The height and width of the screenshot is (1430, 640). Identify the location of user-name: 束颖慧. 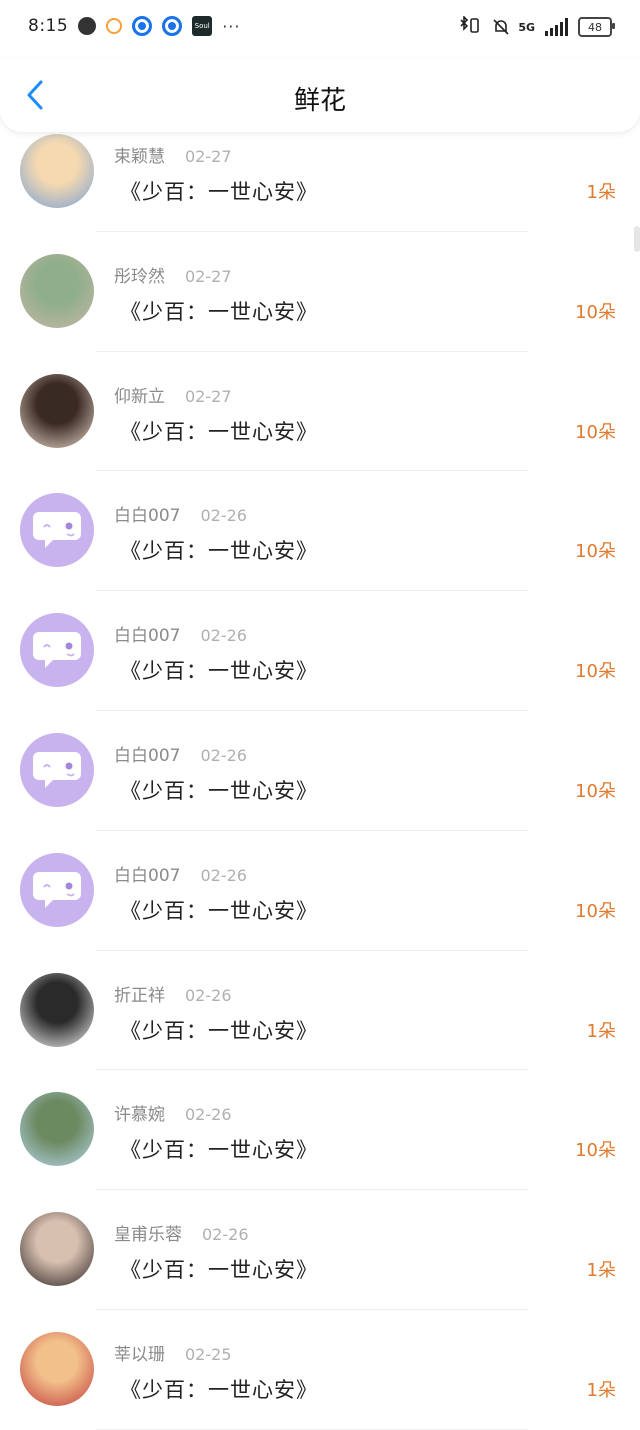
(139, 154).